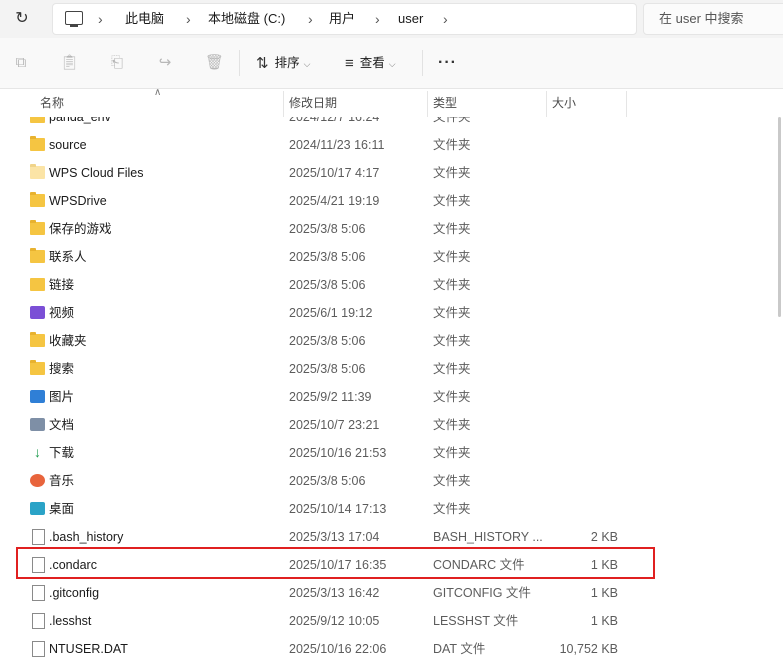  What do you see at coordinates (391, 453) in the screenshot?
I see `list-item: ↓ 下载 2025/10/16 21:53 文件夹` at bounding box center [391, 453].